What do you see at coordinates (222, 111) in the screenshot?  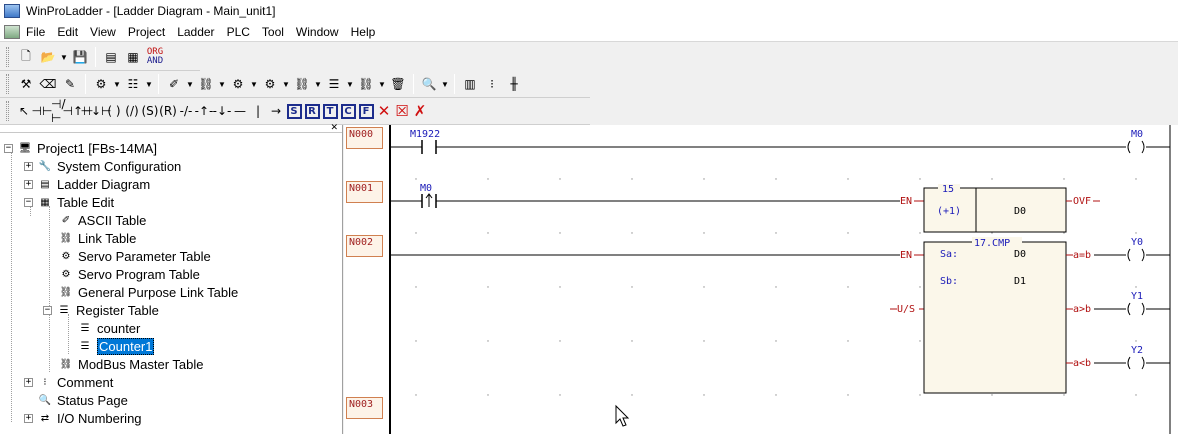 I see `down-pulse-icon: -↓-` at bounding box center [222, 111].